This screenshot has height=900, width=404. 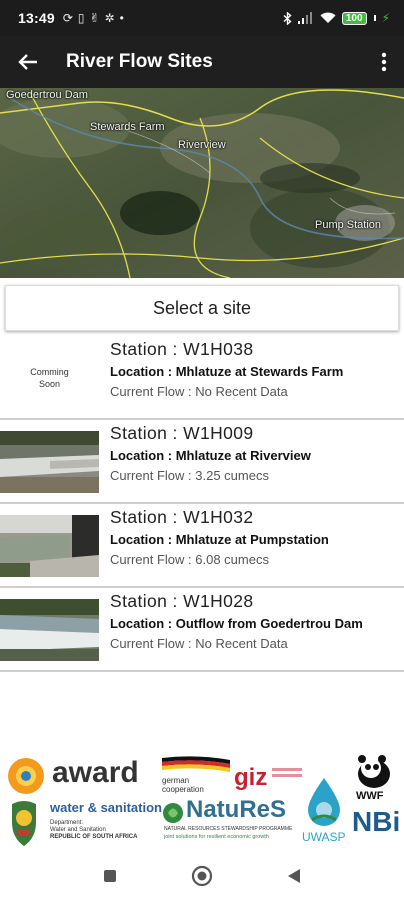 I want to click on station-current-flow: Current Flow : 6.08 cumecs, so click(x=189, y=559).